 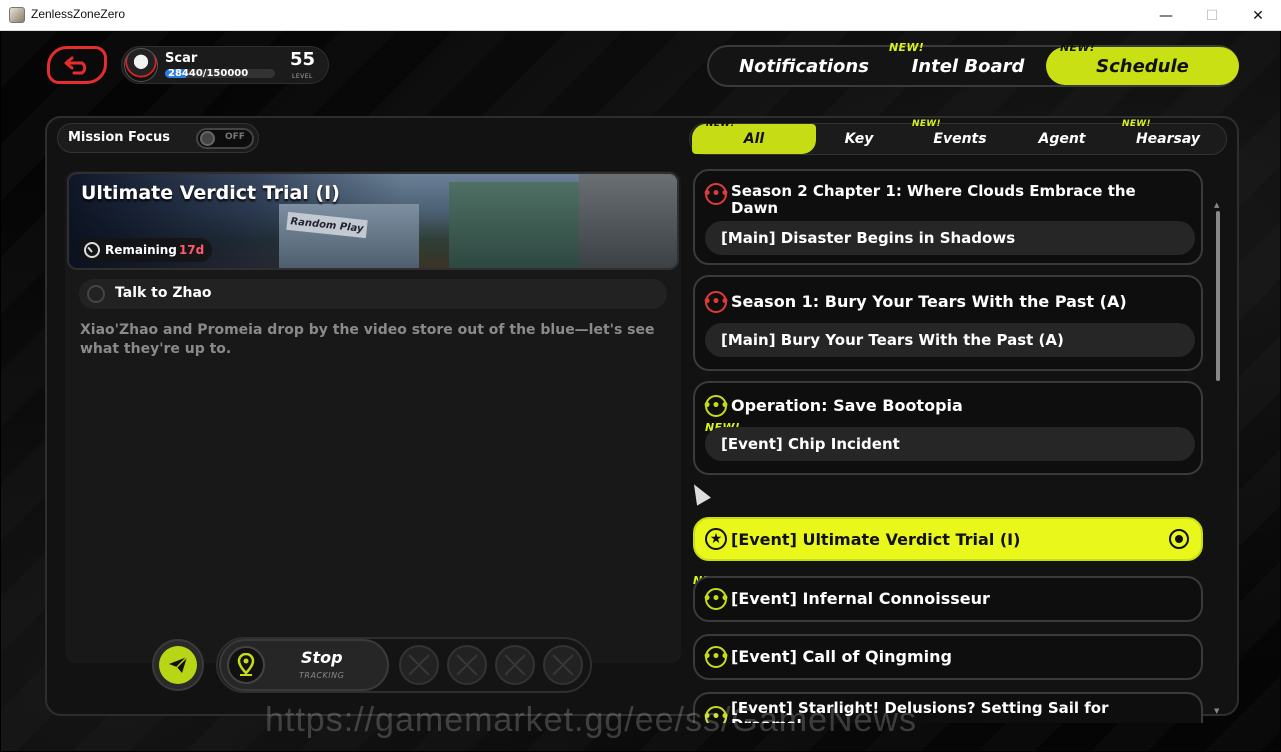 What do you see at coordinates (373, 294) in the screenshot?
I see `quest-objective: Talk to Zhao` at bounding box center [373, 294].